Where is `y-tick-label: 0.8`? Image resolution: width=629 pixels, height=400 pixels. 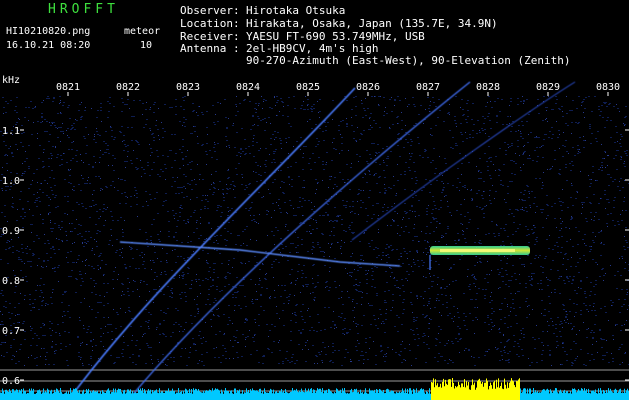 y-tick-label: 0.8 is located at coordinates (11, 281).